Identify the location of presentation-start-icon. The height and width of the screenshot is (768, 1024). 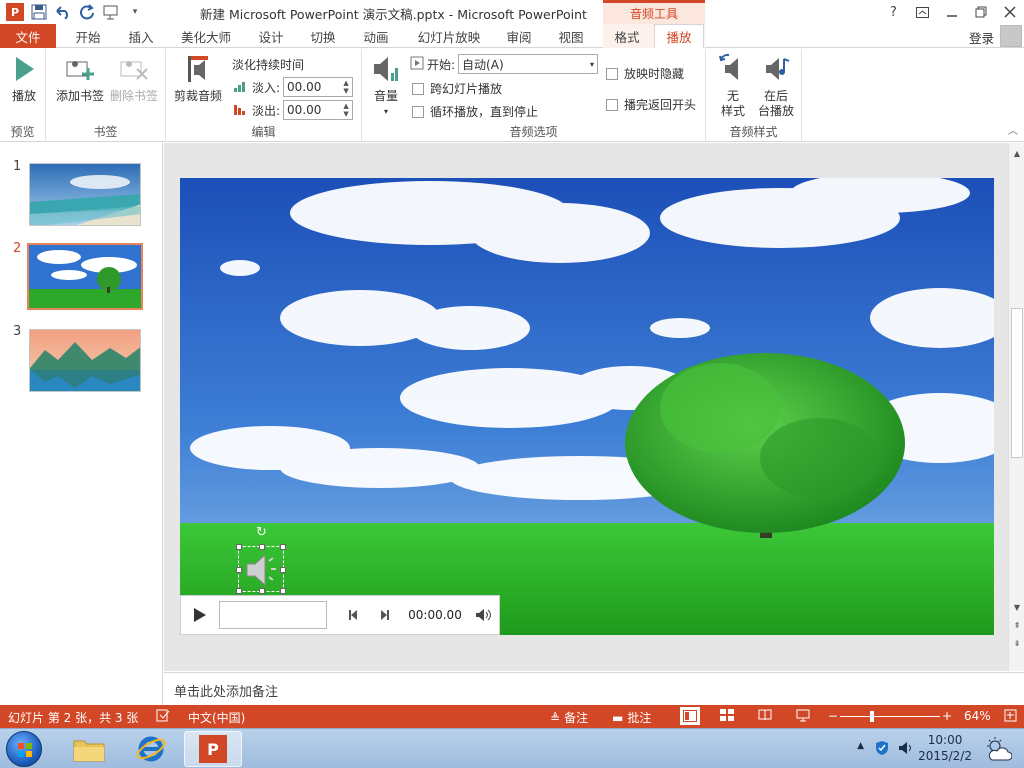
(111, 12).